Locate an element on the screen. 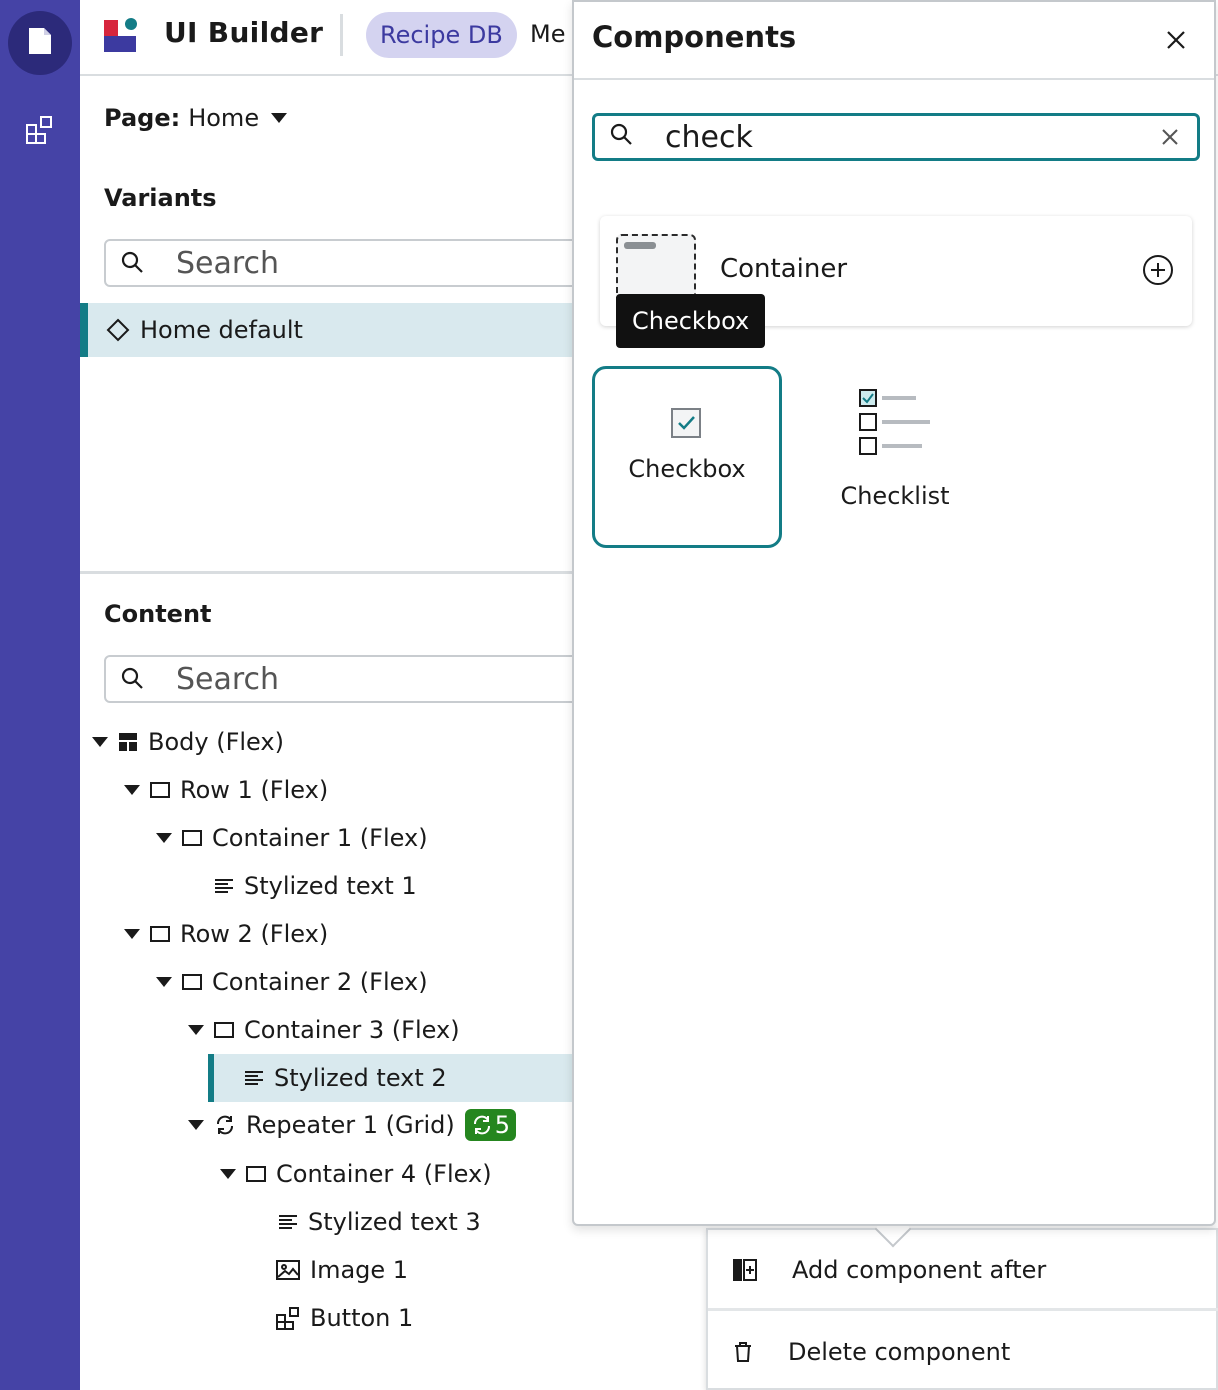 The width and height of the screenshot is (1218, 1390). delete-component-item: Delete component is located at coordinates (963, 1352).